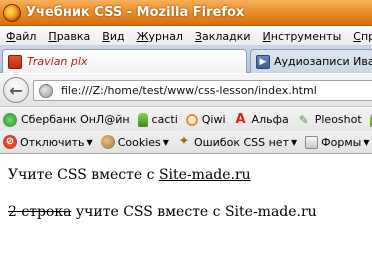  What do you see at coordinates (107, 142) in the screenshot?
I see `cookie-icon` at bounding box center [107, 142].